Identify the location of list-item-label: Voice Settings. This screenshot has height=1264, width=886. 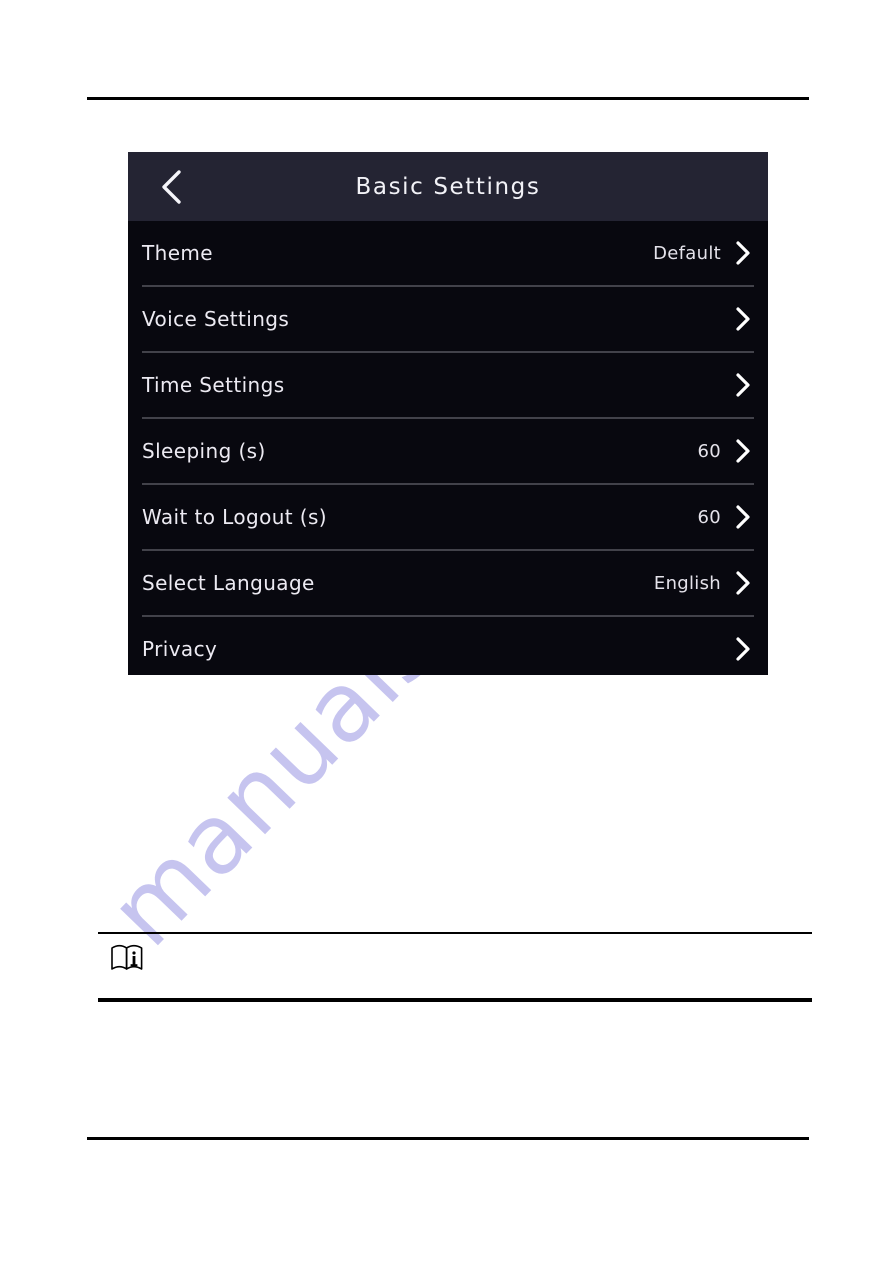
(216, 319).